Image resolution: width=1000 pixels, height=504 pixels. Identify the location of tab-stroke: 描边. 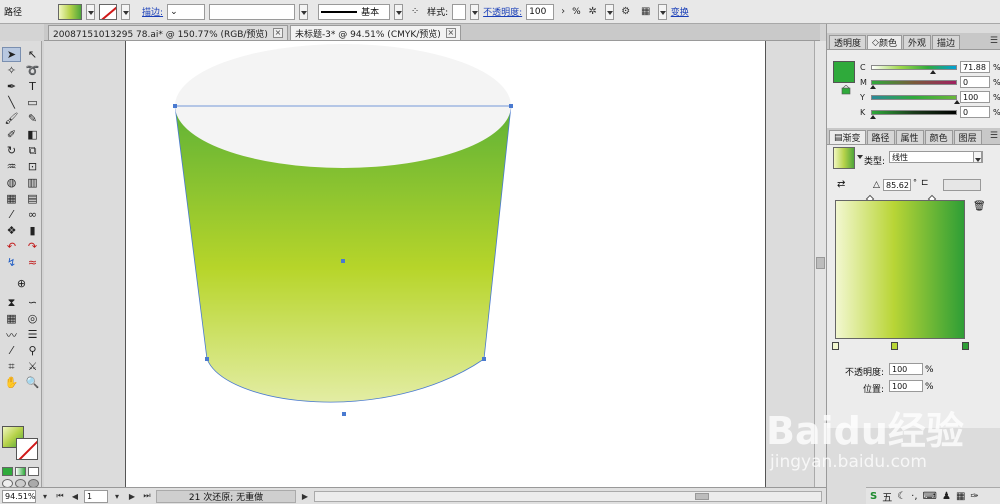
(945, 42).